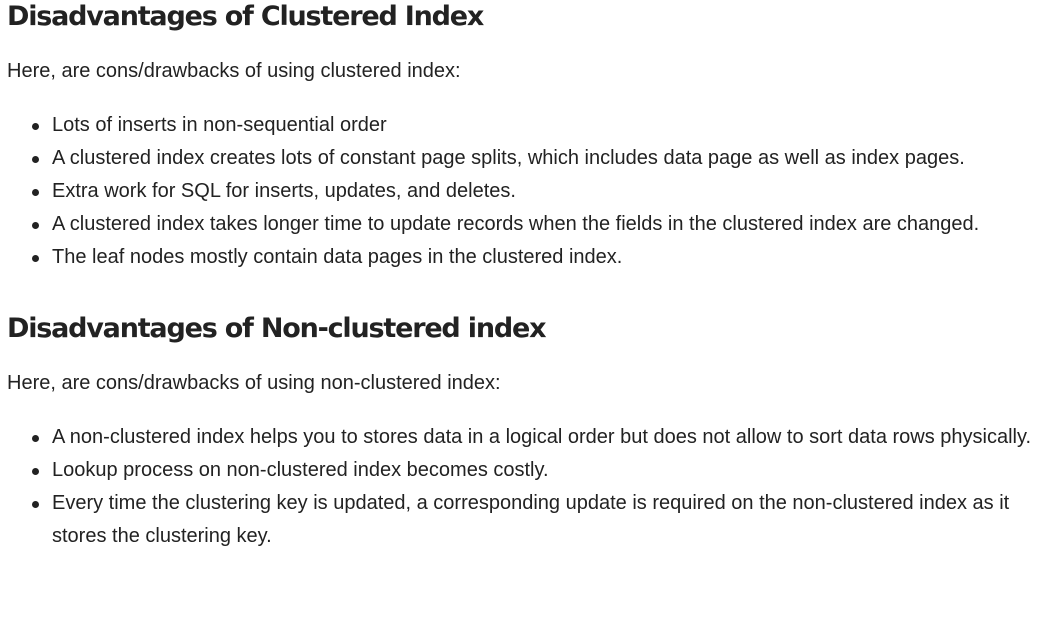  What do you see at coordinates (276, 328) in the screenshot?
I see `section-title-non-clustered: Disadvantages of Non-clustered index` at bounding box center [276, 328].